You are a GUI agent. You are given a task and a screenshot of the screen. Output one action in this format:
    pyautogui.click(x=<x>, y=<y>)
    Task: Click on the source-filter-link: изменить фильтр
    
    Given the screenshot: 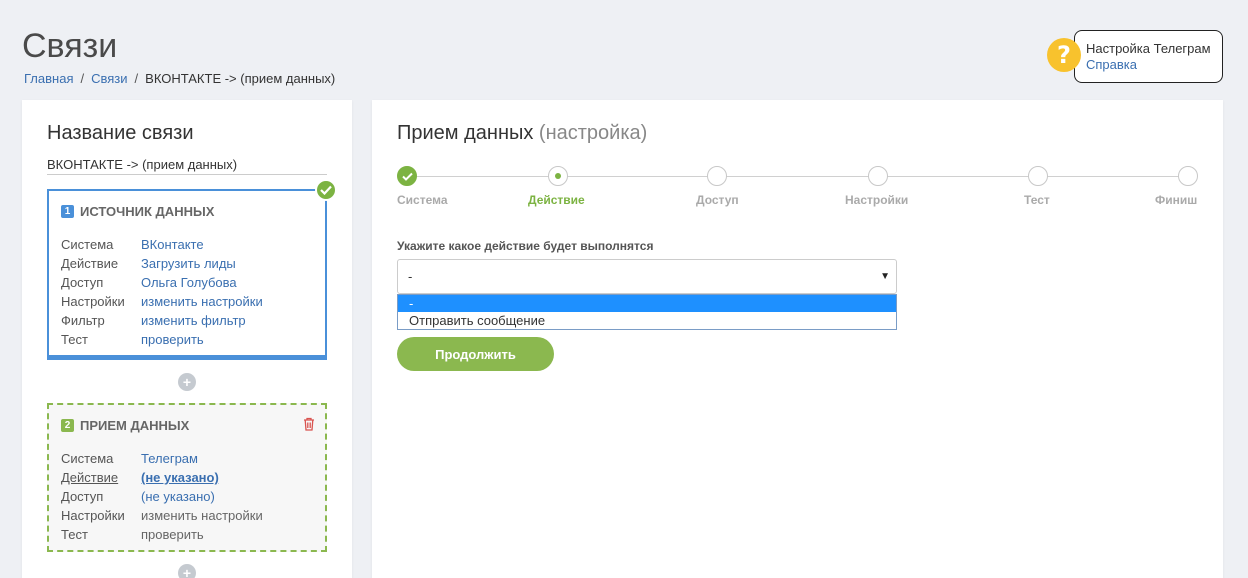 What is the action you would take?
    pyautogui.click(x=193, y=320)
    